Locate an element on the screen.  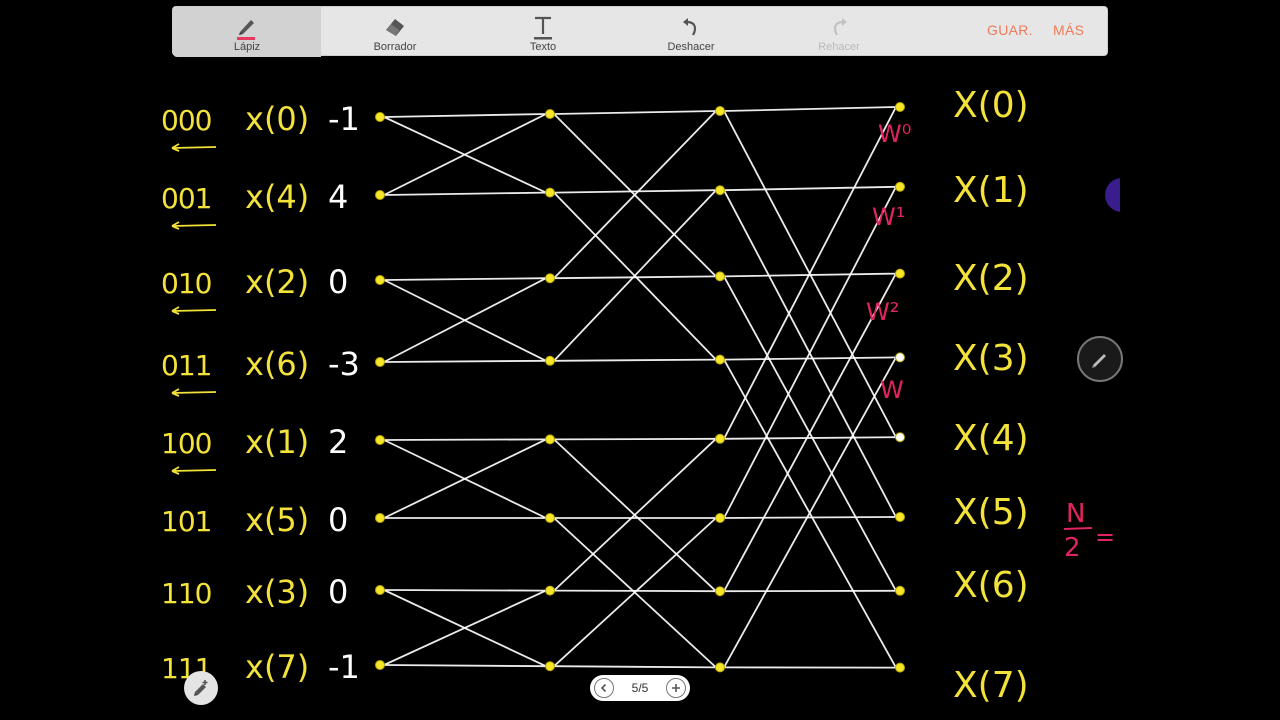
more-button: MÁS is located at coordinates (1068, 30).